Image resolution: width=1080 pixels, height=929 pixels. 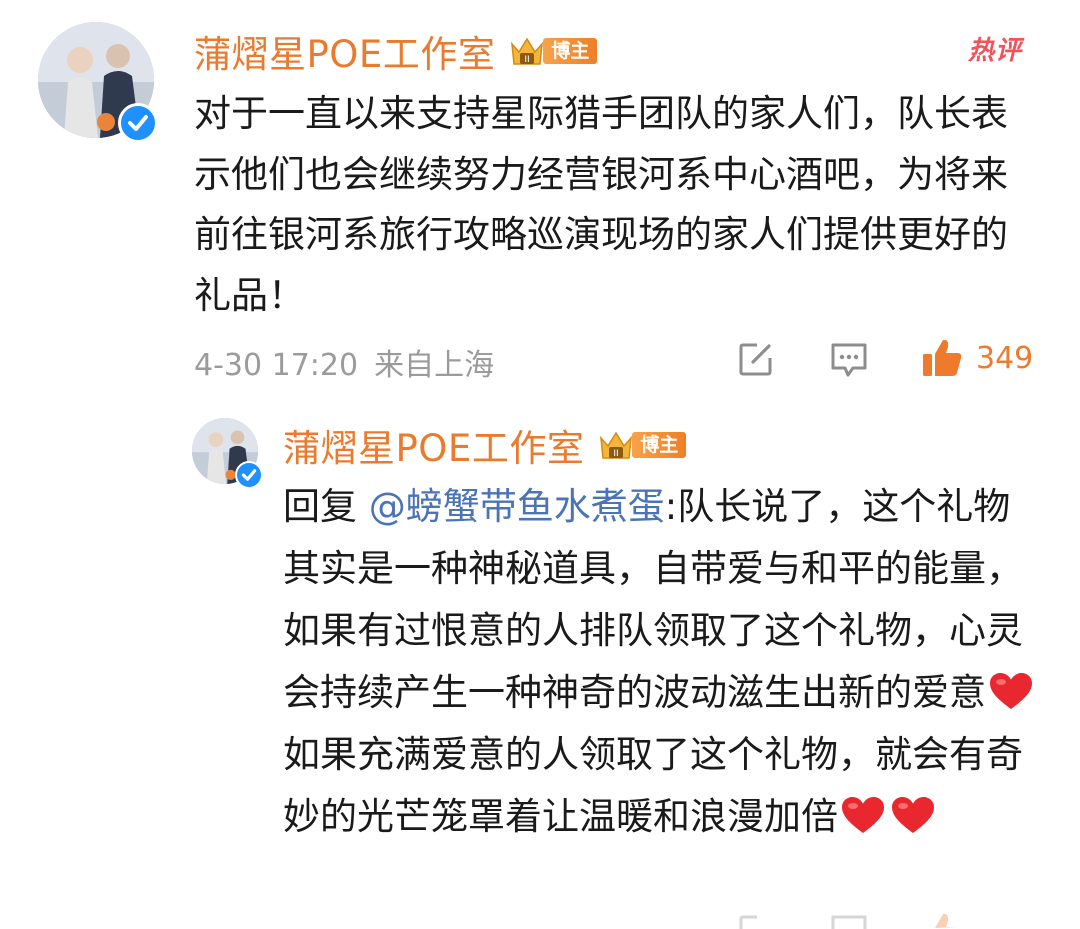 I want to click on comment-date: 4-30 17:20, so click(x=276, y=365).